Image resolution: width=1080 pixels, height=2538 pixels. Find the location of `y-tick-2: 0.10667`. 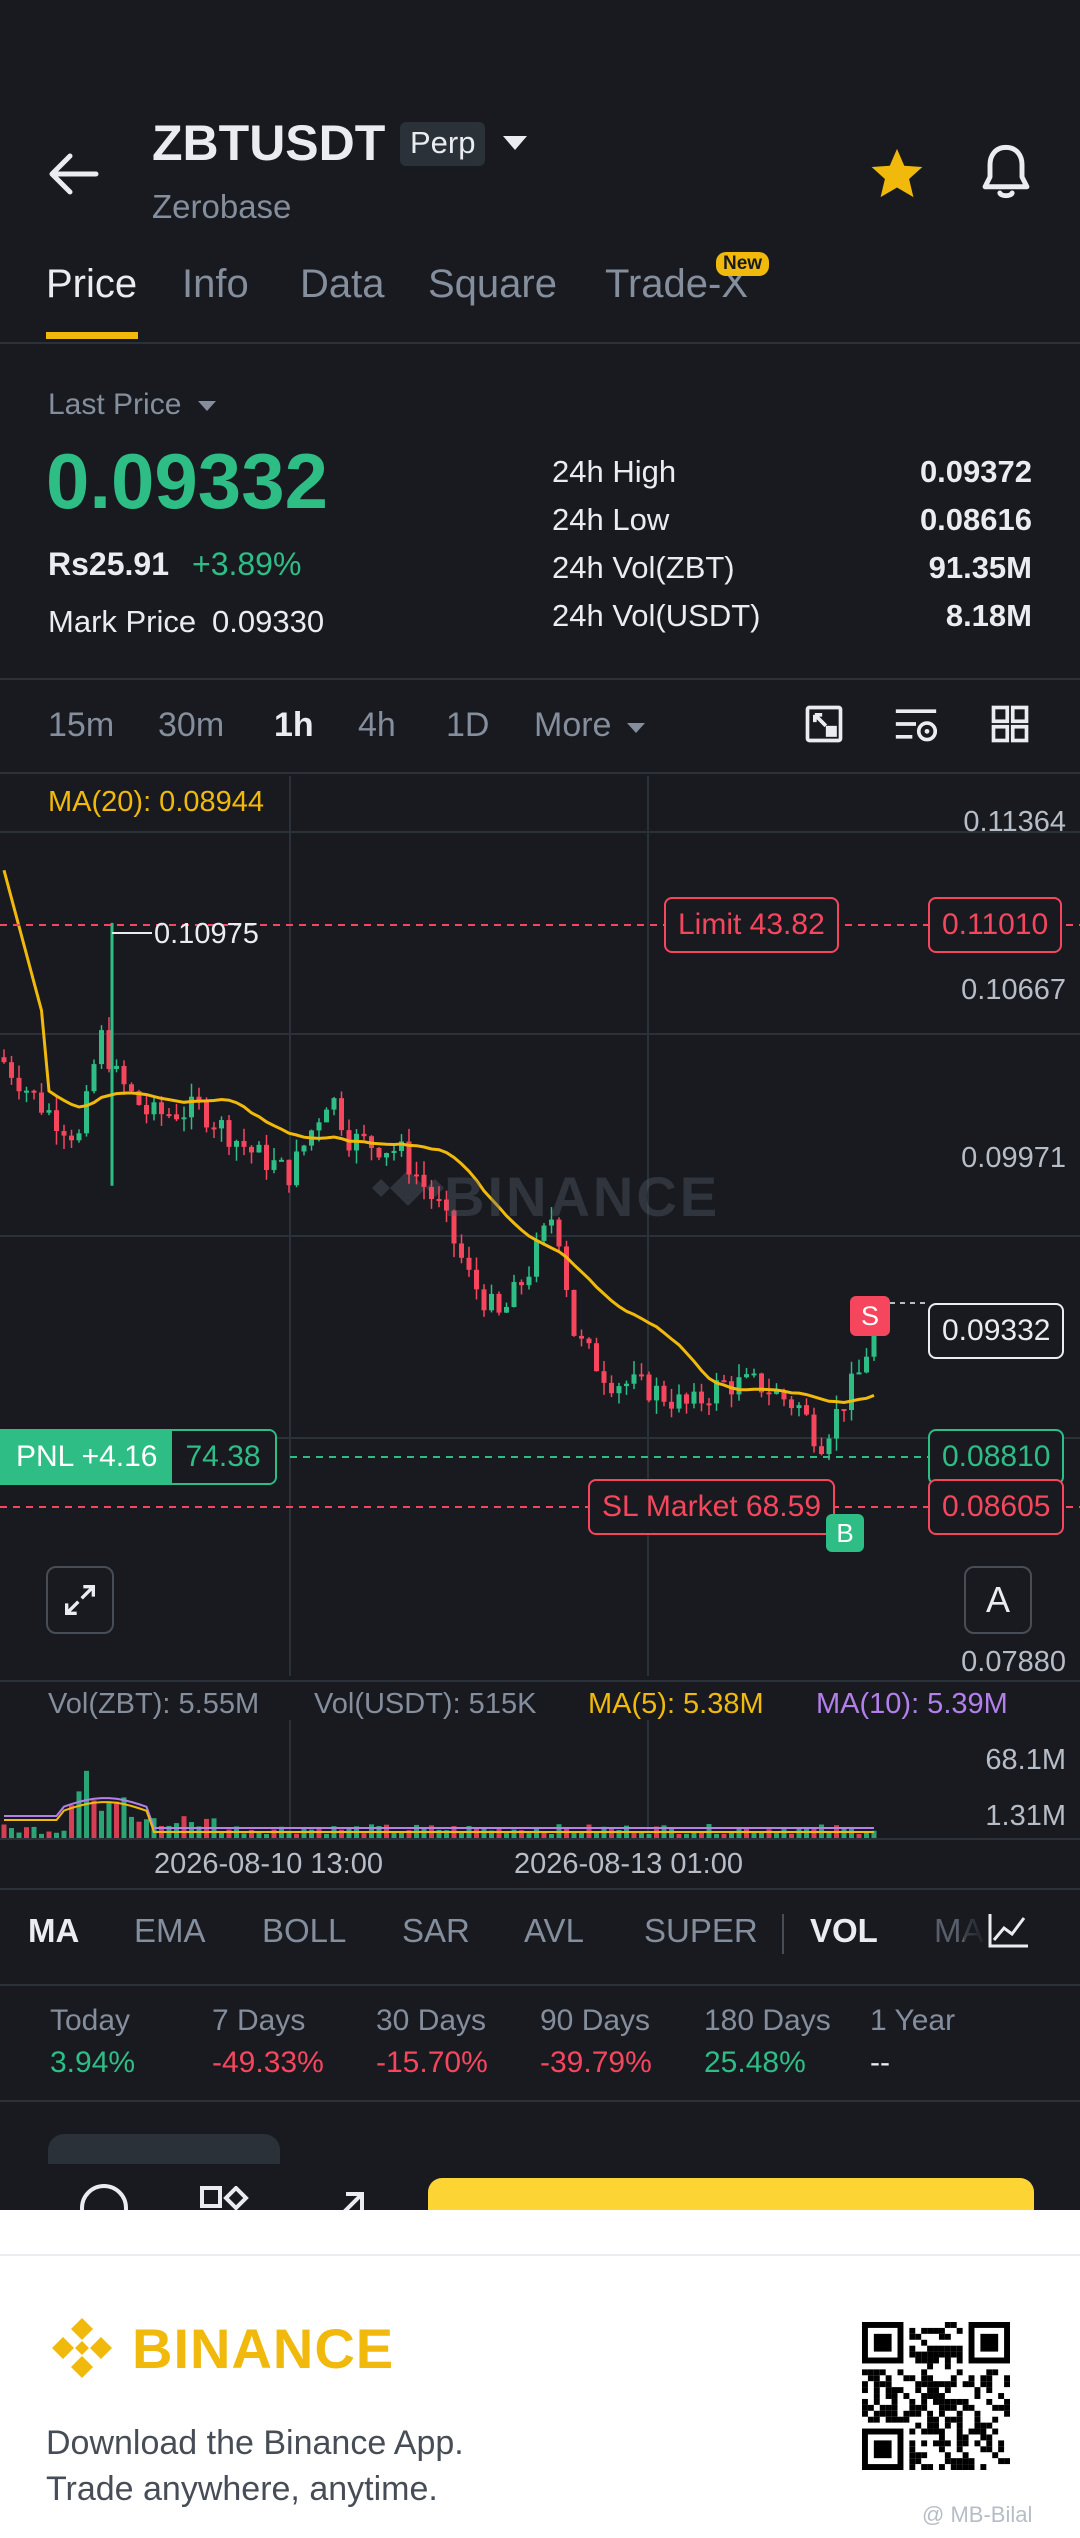

y-tick-2: 0.10667 is located at coordinates (1013, 990).